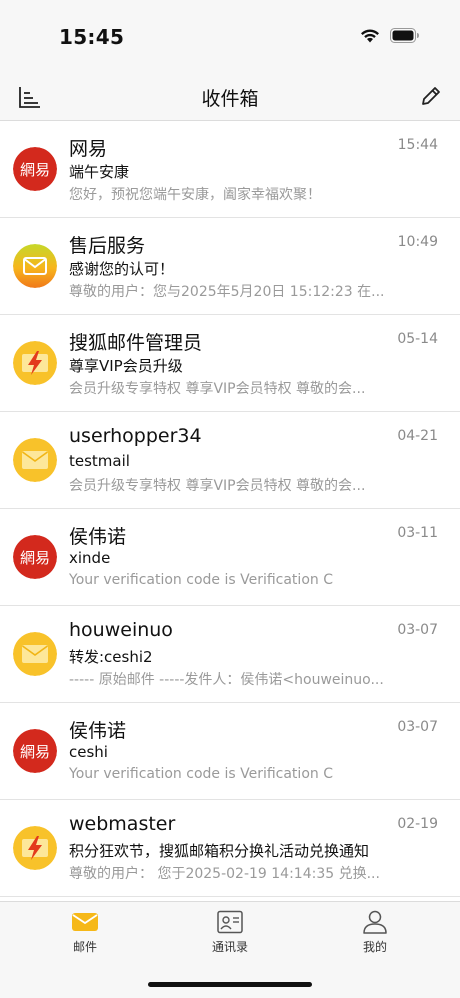 The image size is (460, 998). I want to click on service-mail-icon, so click(35, 266).